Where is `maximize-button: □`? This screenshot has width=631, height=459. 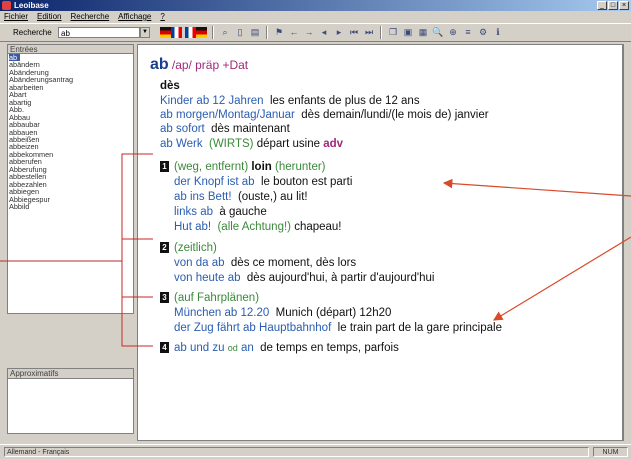
maximize-button: □ is located at coordinates (613, 5).